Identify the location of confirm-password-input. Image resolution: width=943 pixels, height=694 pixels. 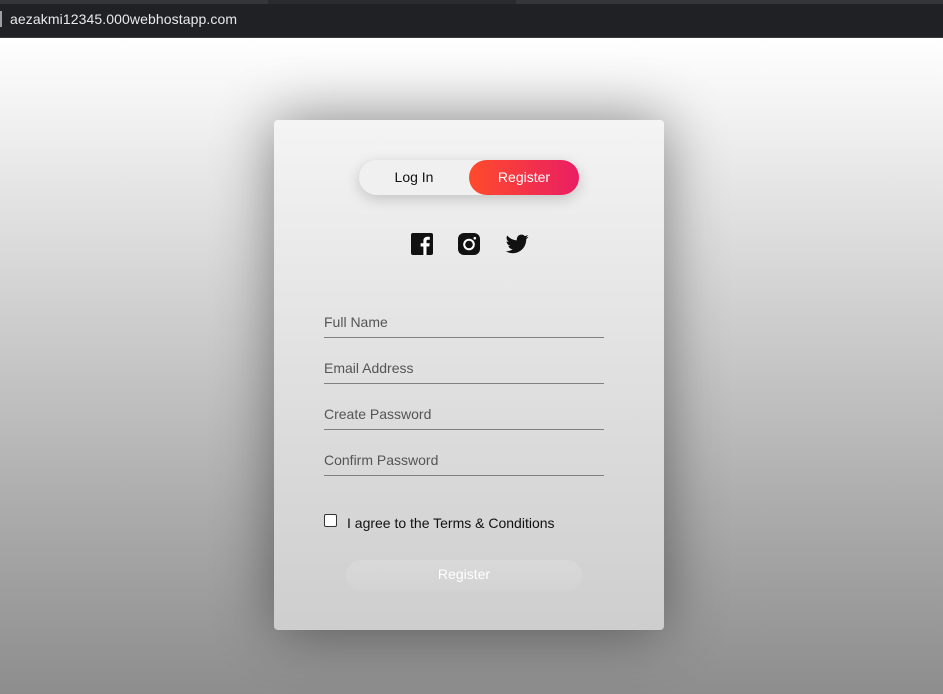
(464, 460).